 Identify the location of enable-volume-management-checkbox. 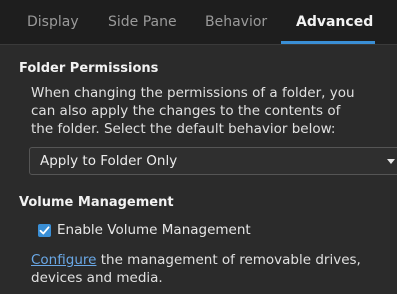
(44, 230).